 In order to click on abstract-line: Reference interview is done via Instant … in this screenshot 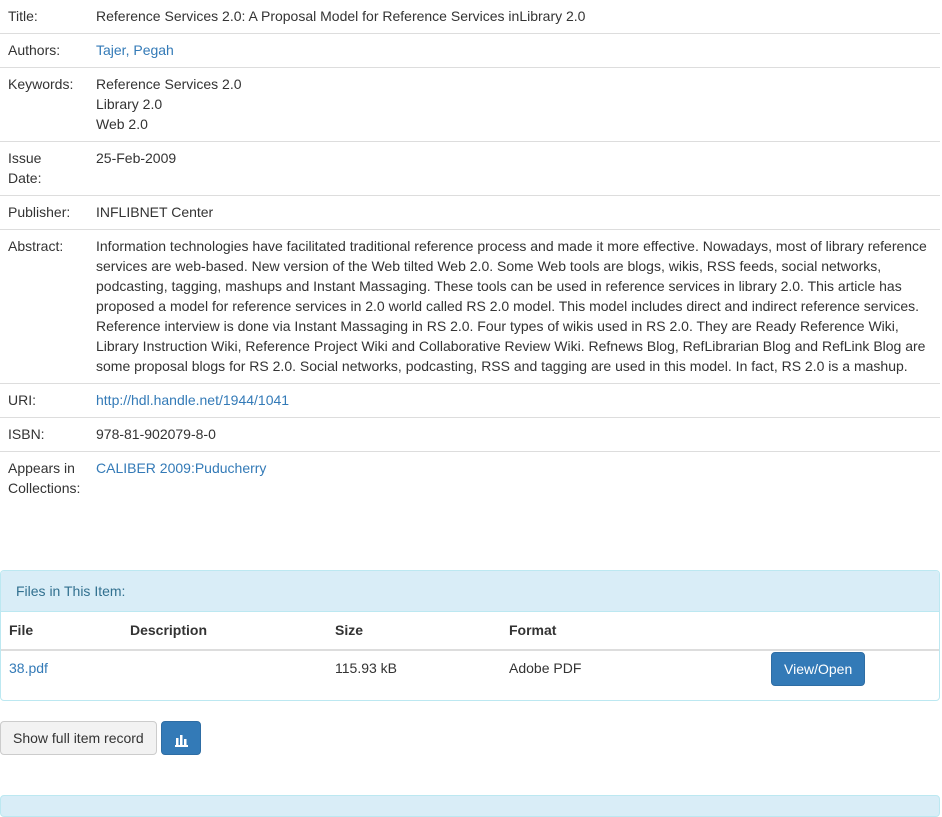, I will do `click(497, 326)`.